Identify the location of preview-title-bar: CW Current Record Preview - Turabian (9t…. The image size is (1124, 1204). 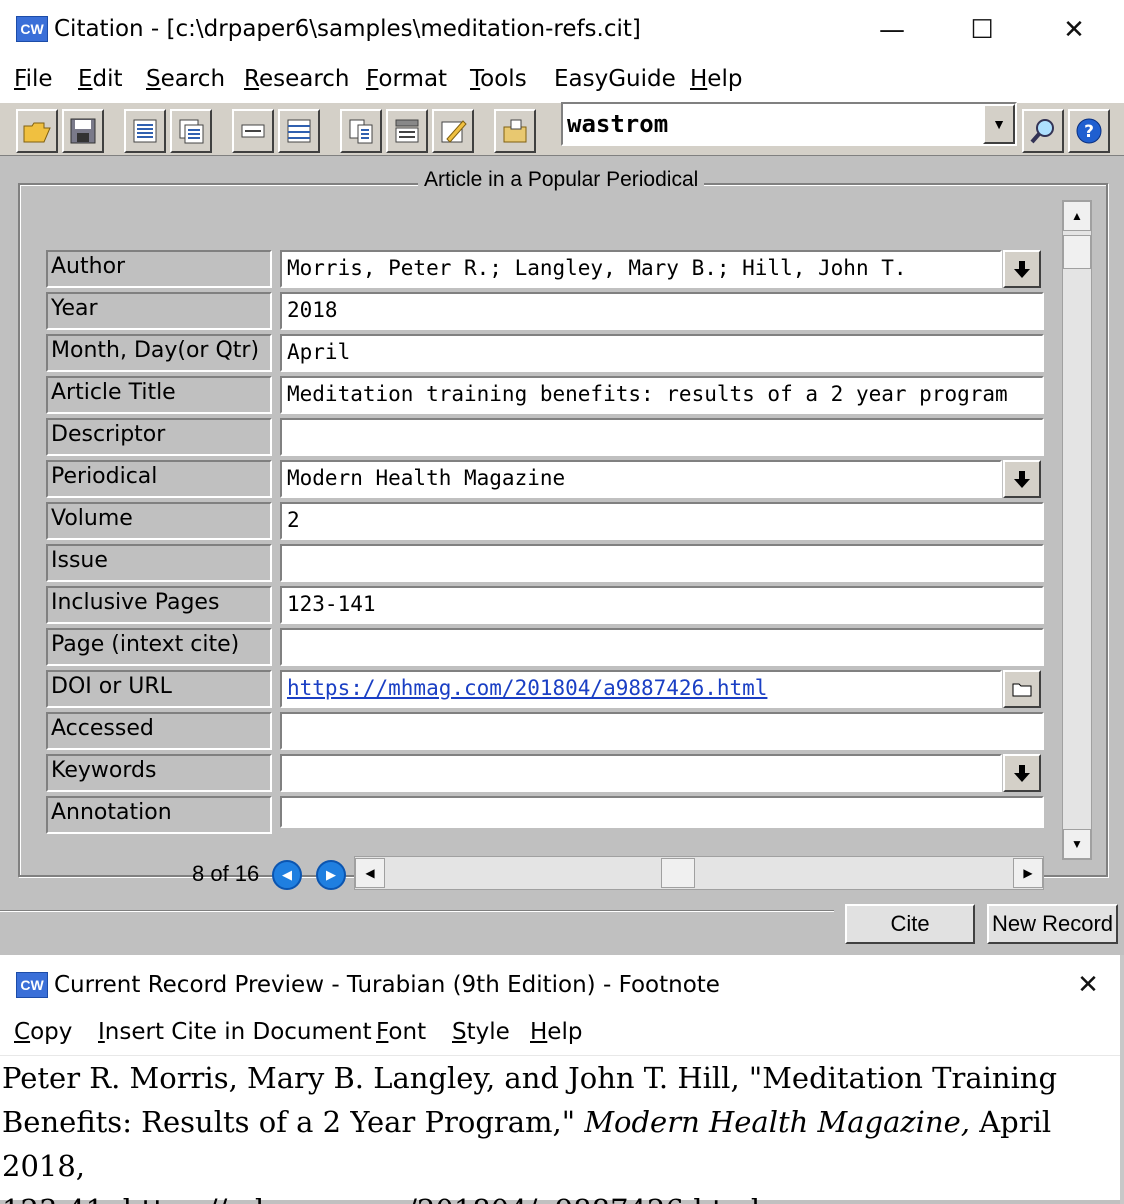
(562, 986).